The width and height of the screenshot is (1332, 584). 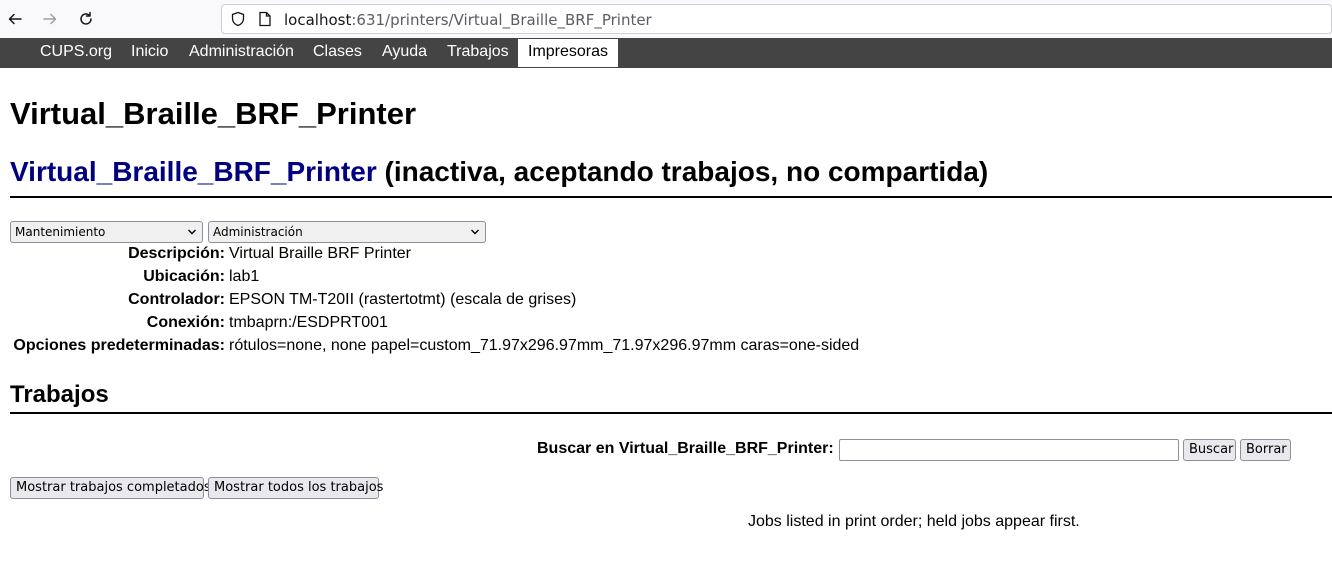 What do you see at coordinates (265, 19) in the screenshot?
I see `page-icon` at bounding box center [265, 19].